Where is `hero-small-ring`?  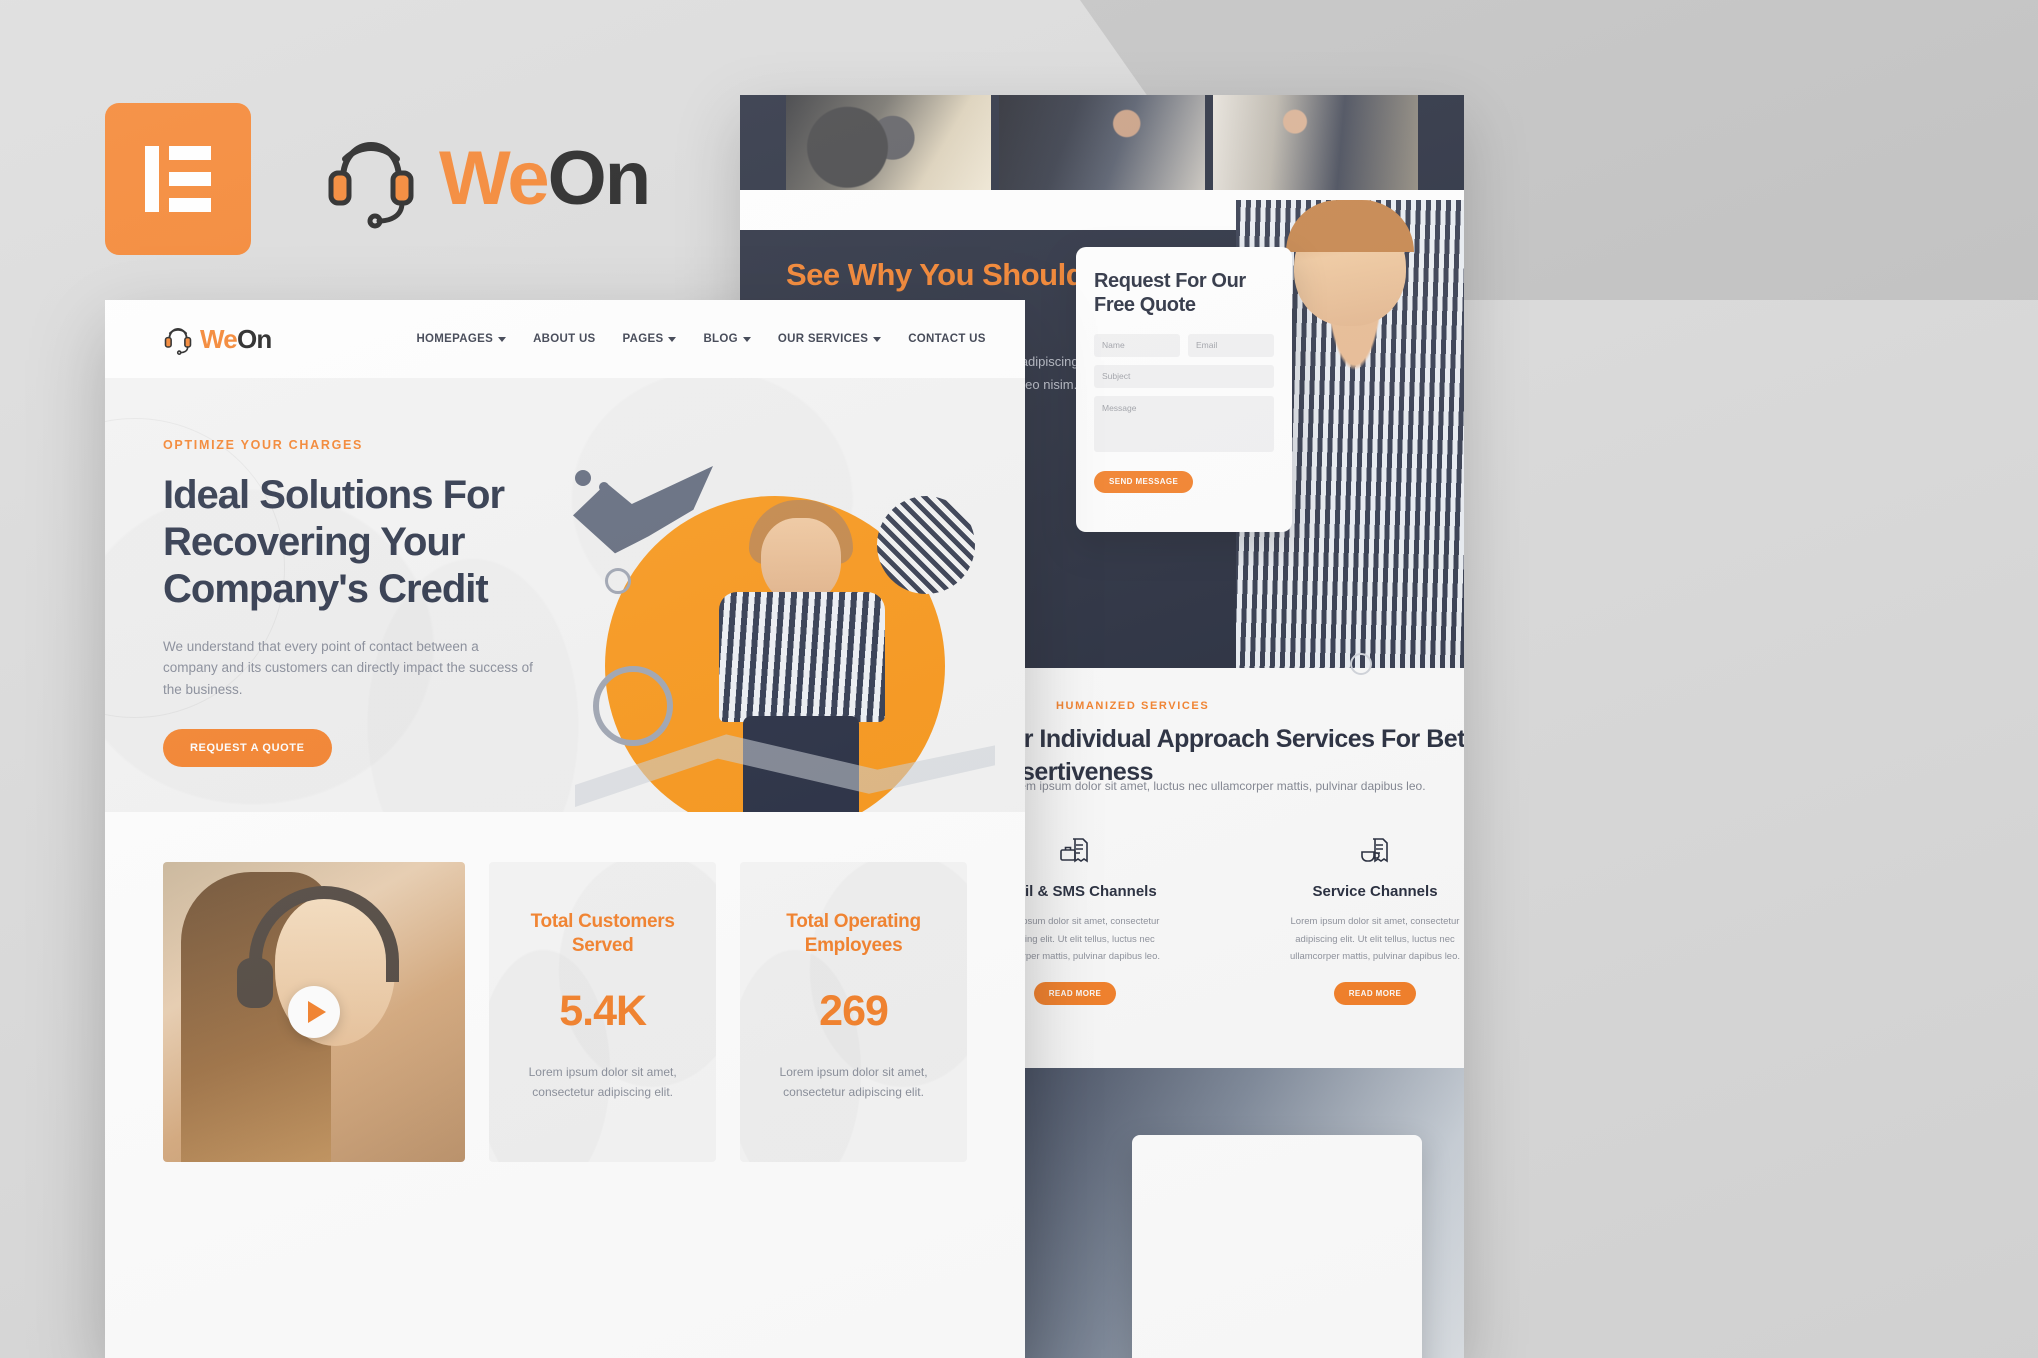
hero-small-ring is located at coordinates (618, 581).